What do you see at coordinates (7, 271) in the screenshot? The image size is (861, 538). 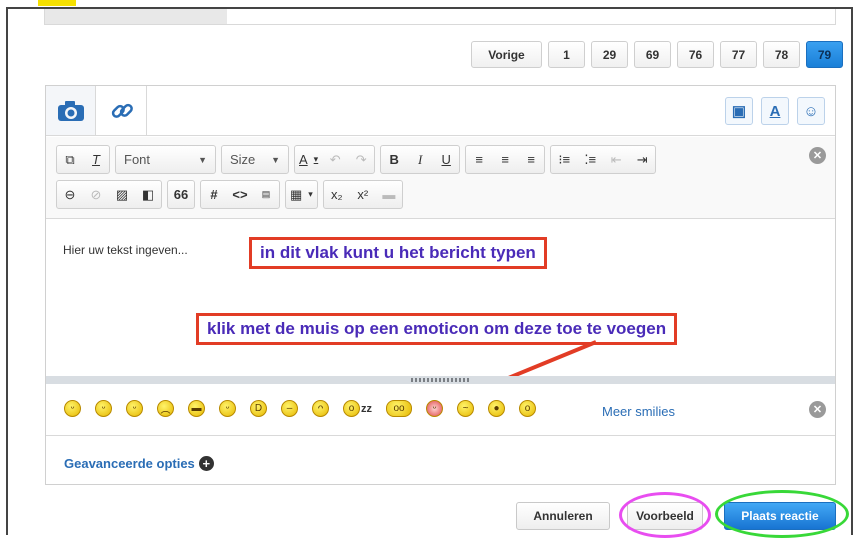 I see `window-frame-left` at bounding box center [7, 271].